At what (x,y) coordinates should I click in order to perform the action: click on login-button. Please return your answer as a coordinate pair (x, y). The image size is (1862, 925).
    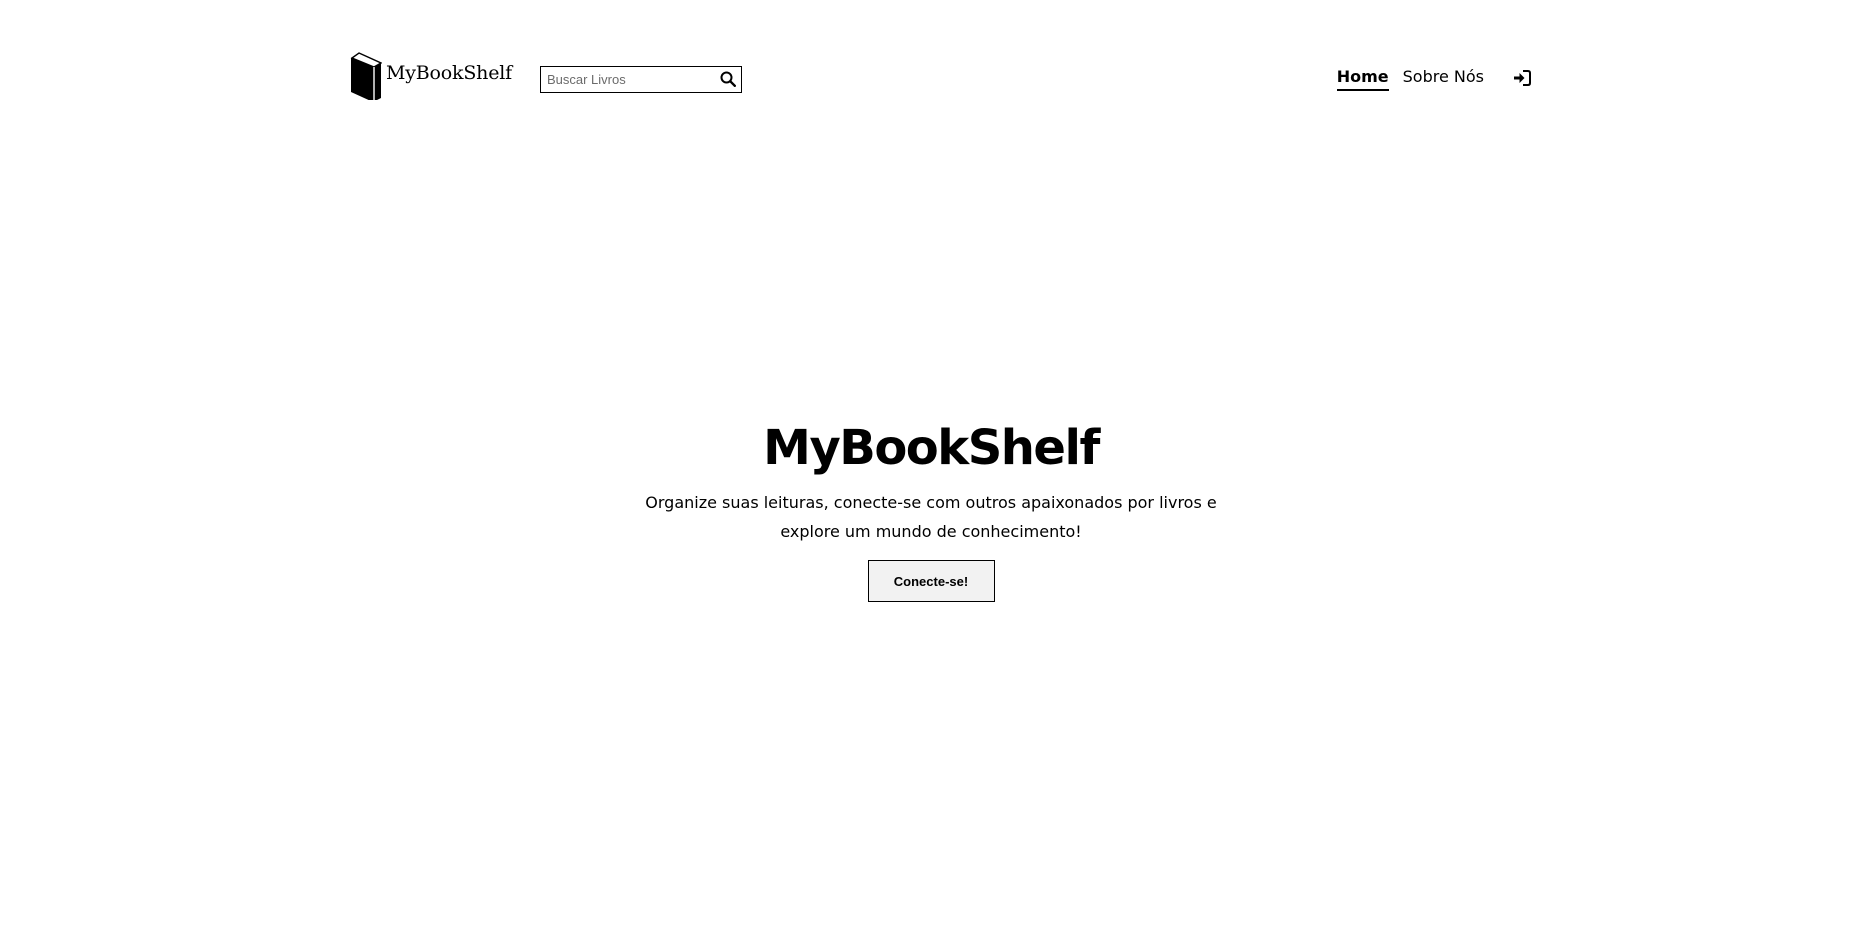
    Looking at the image, I should click on (1522, 78).